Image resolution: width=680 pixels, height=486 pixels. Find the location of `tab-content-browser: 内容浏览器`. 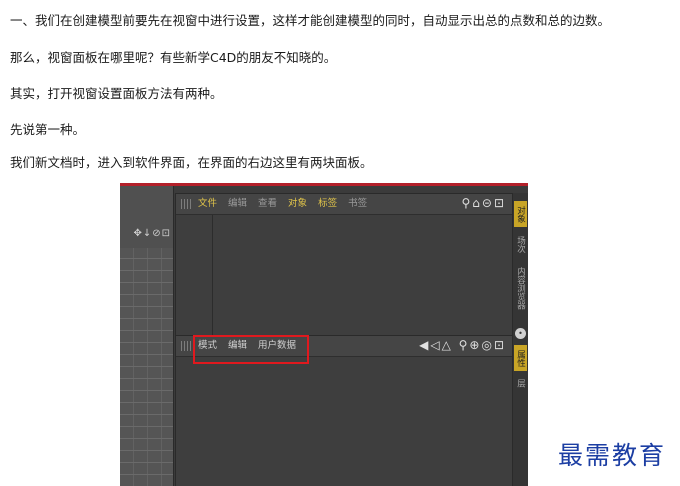

tab-content-browser: 内容浏览器 is located at coordinates (520, 288).